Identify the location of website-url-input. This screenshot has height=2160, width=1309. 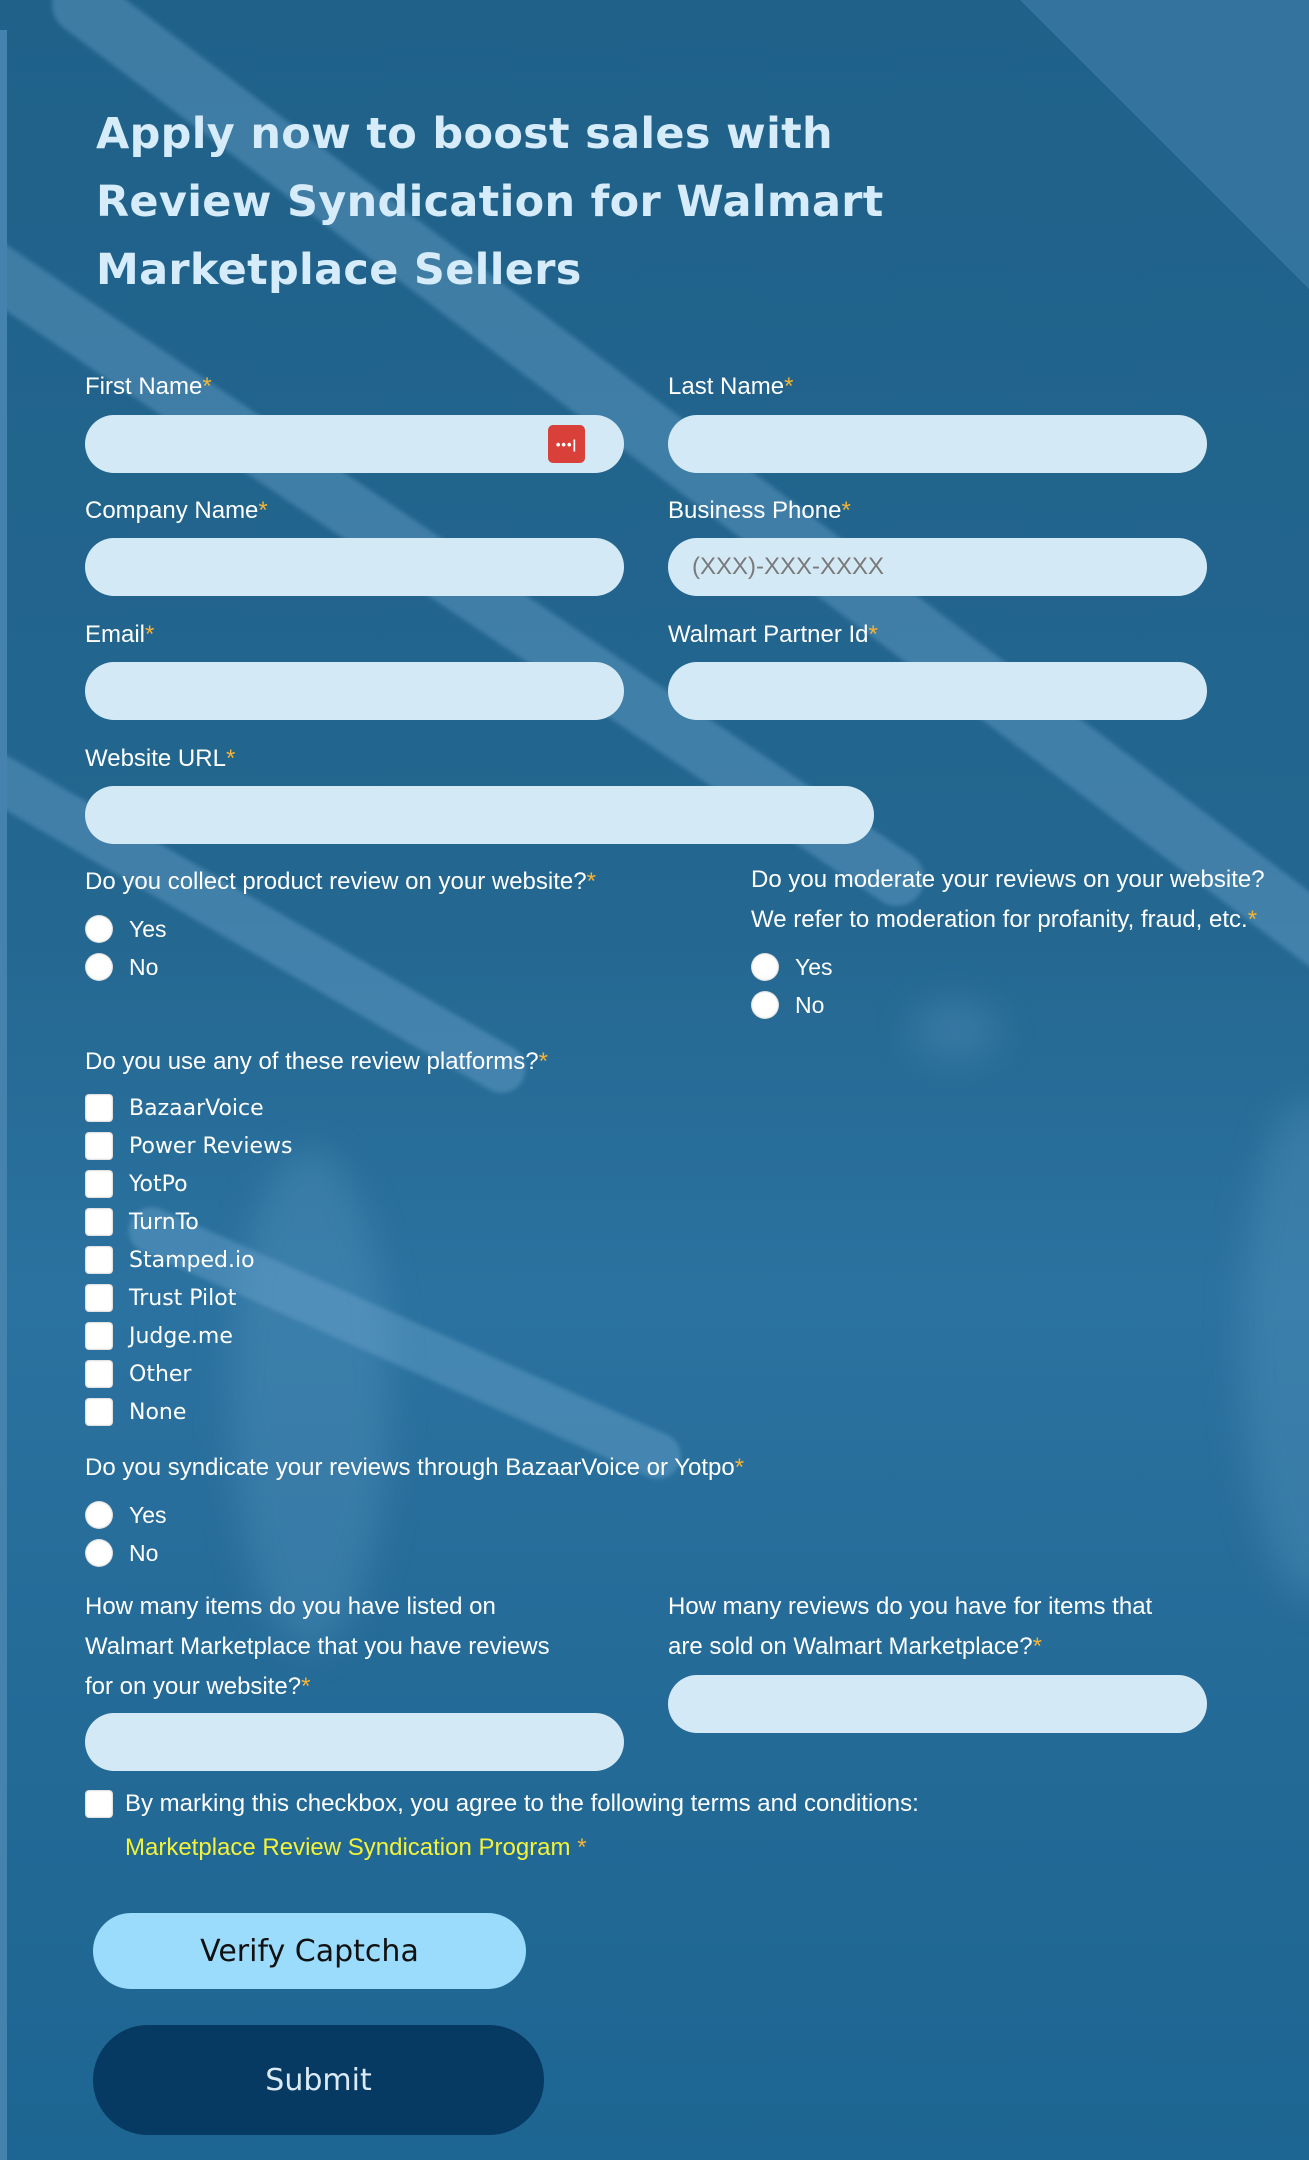
(479, 815).